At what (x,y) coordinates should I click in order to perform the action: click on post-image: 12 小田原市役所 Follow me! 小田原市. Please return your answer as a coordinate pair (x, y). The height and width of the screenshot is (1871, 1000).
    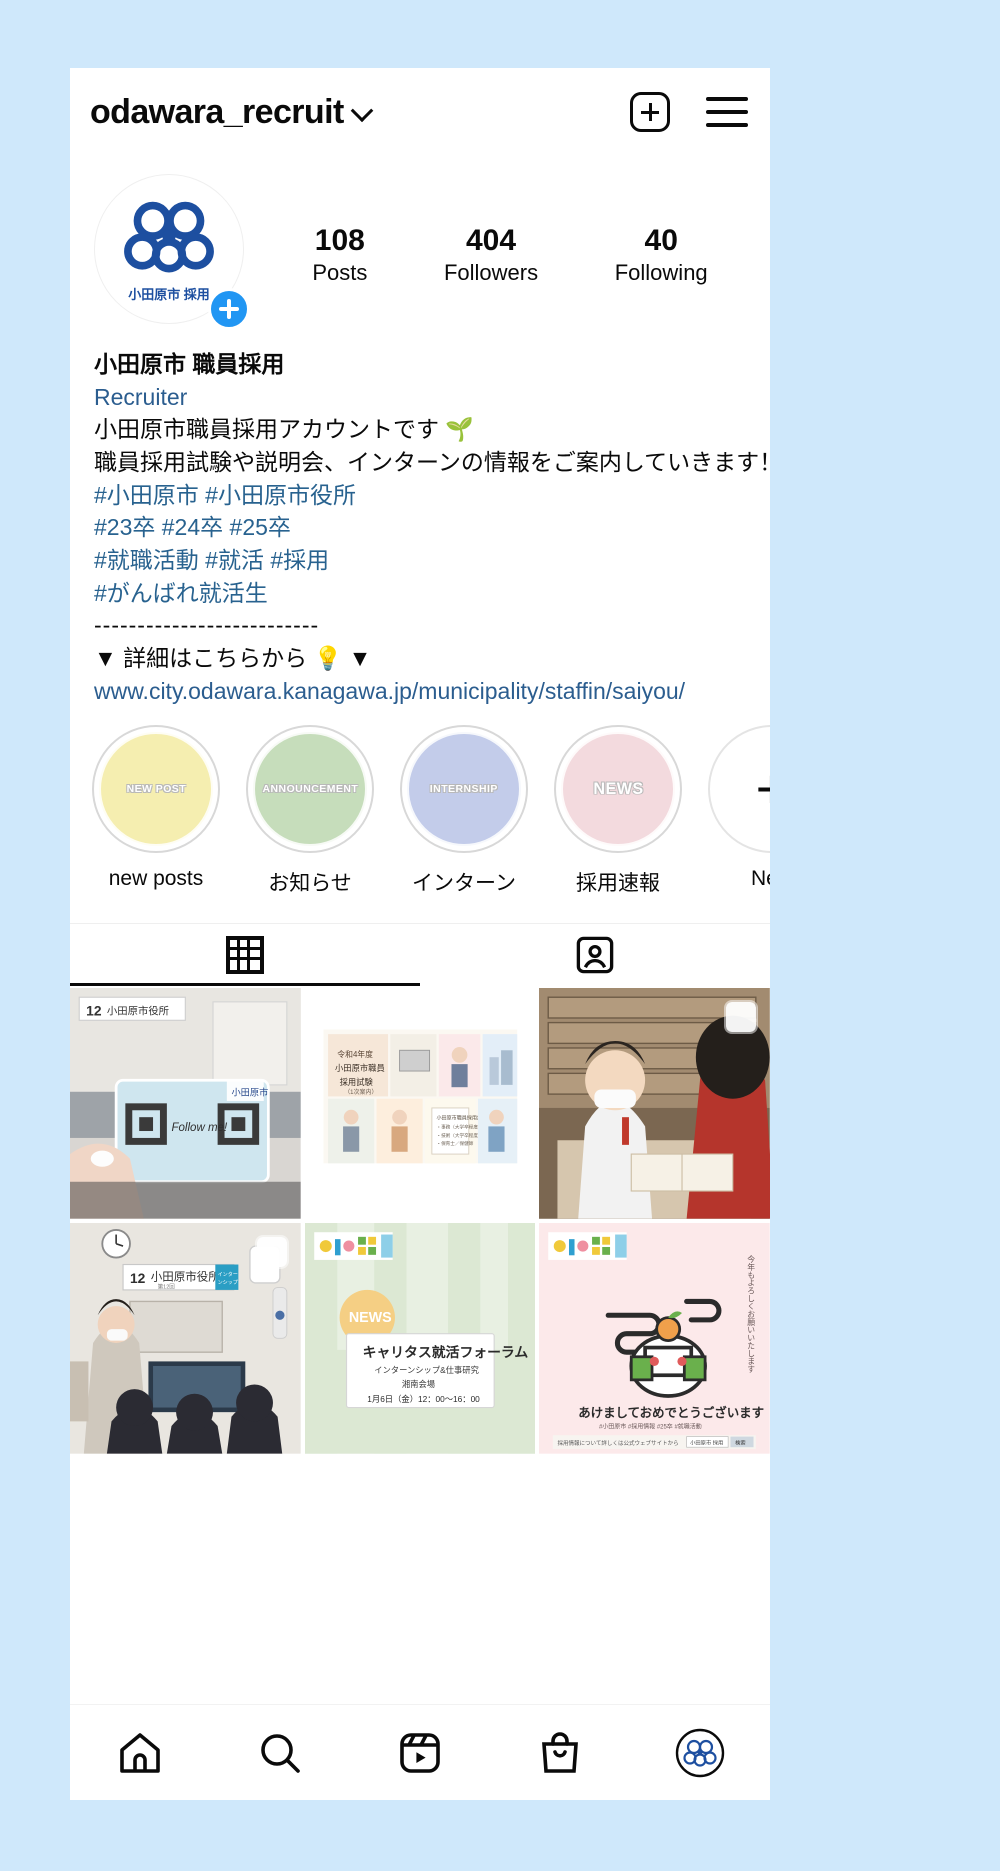
    Looking at the image, I should click on (185, 1103).